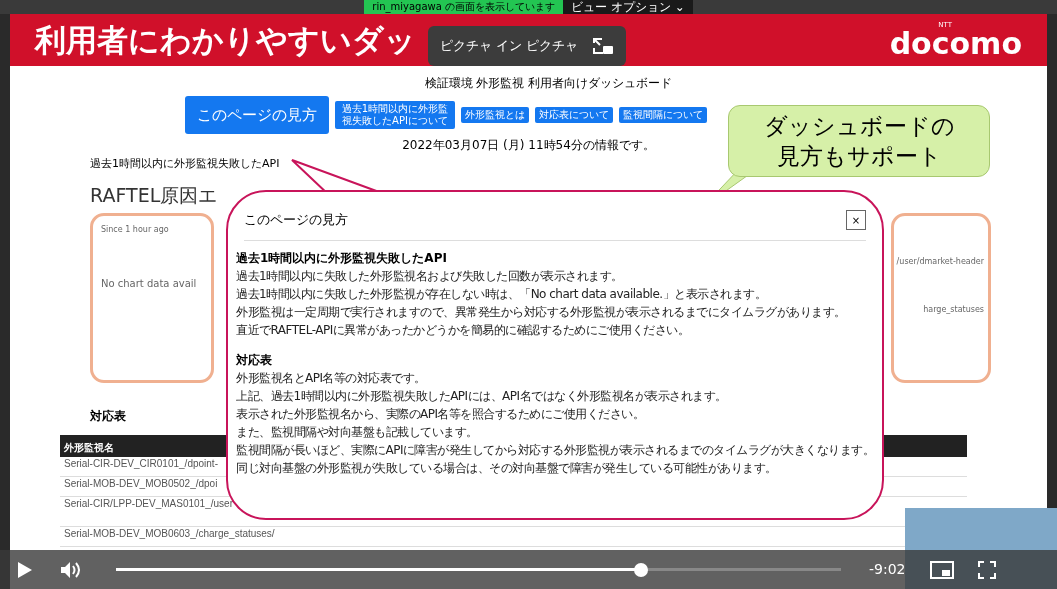 The width and height of the screenshot is (1057, 589). I want to click on table-cell-text: Serial-CIR-DEV_CIR0101_/dpoint-, so click(141, 464).